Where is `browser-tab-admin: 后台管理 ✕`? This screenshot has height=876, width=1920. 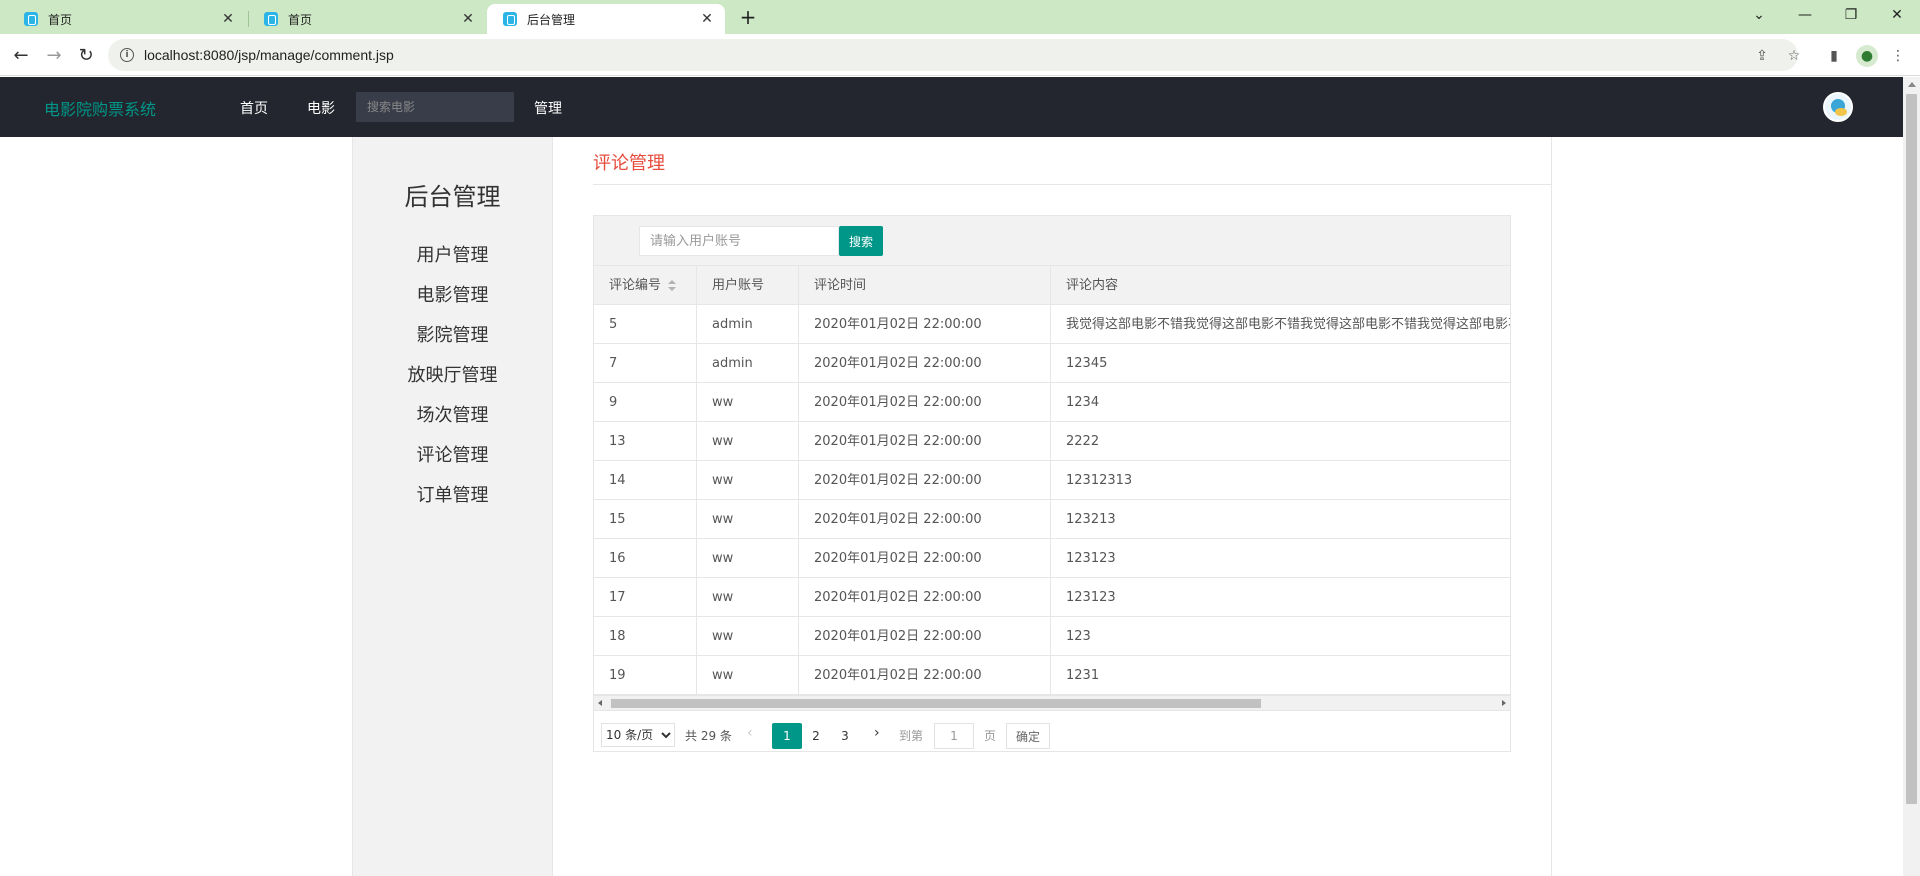
browser-tab-admin: 后台管理 ✕ is located at coordinates (606, 19).